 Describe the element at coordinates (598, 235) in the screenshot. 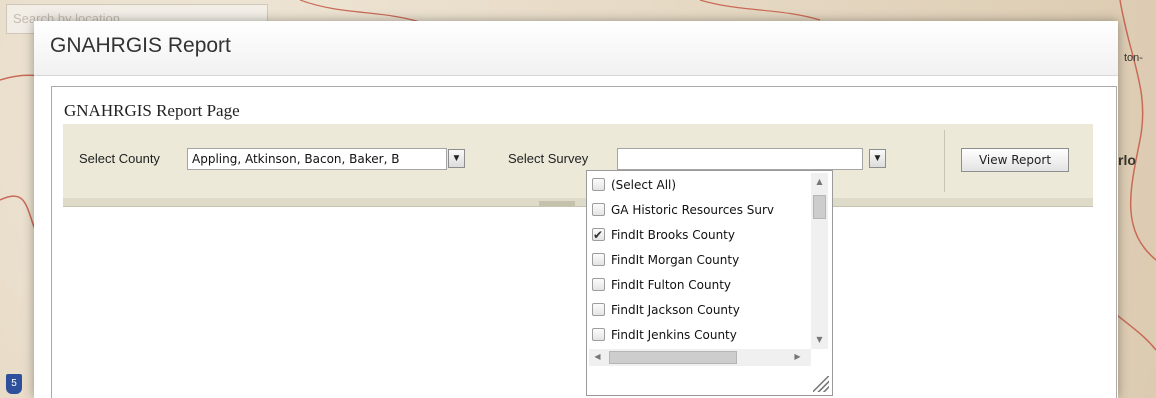

I see `checkbox-checked` at that location.